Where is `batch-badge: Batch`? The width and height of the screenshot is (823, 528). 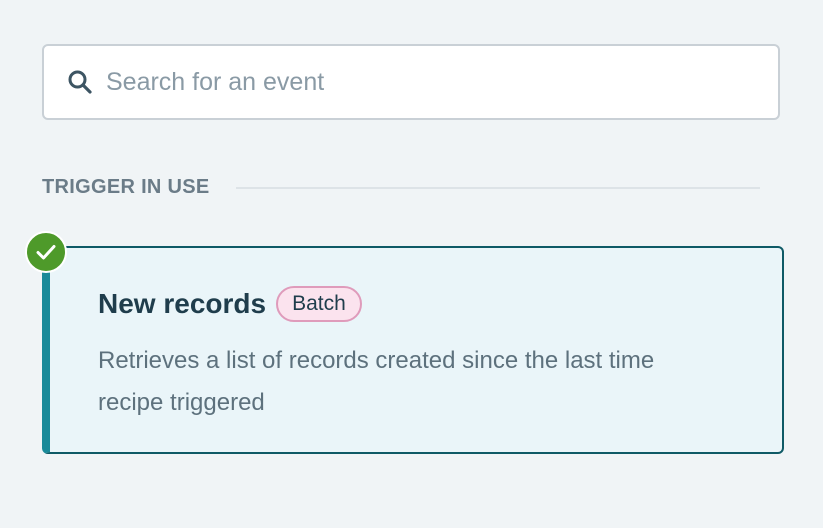 batch-badge: Batch is located at coordinates (319, 304).